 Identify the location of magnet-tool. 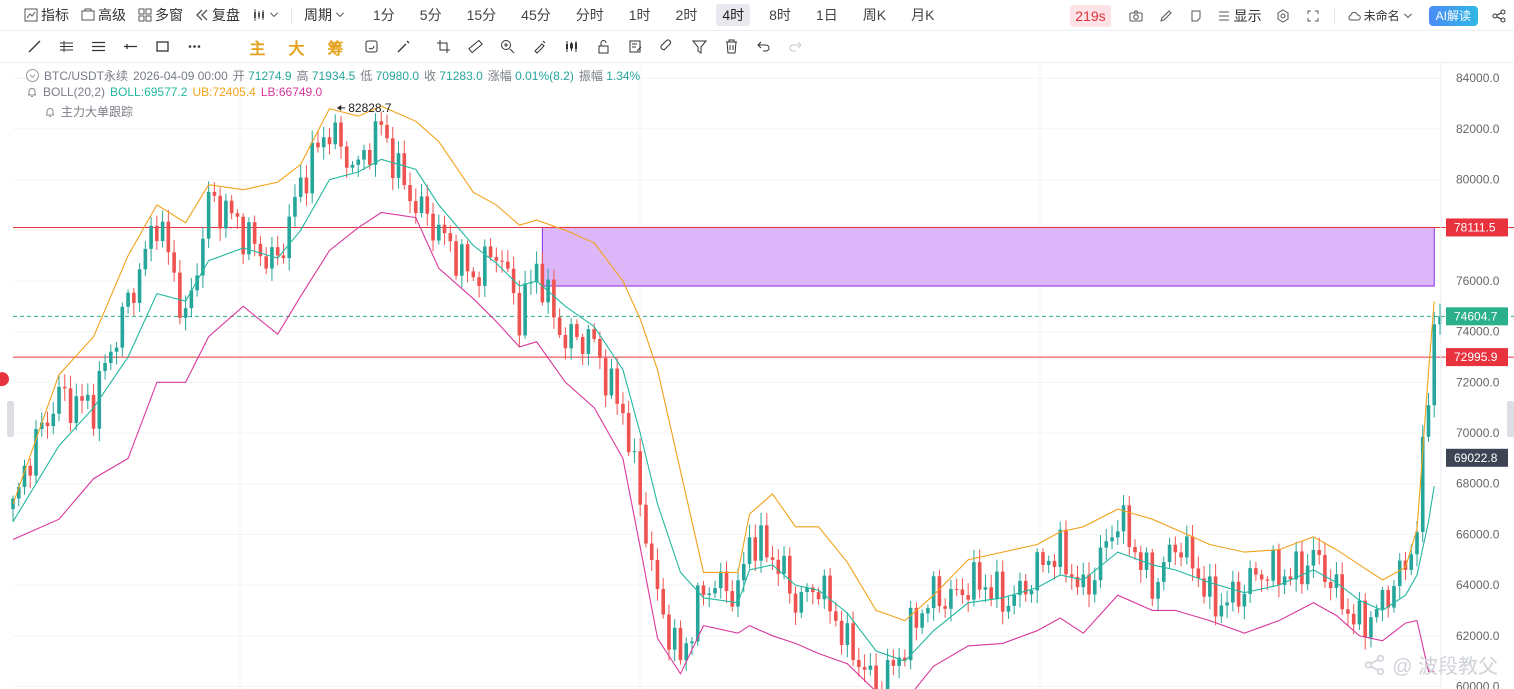
(667, 47).